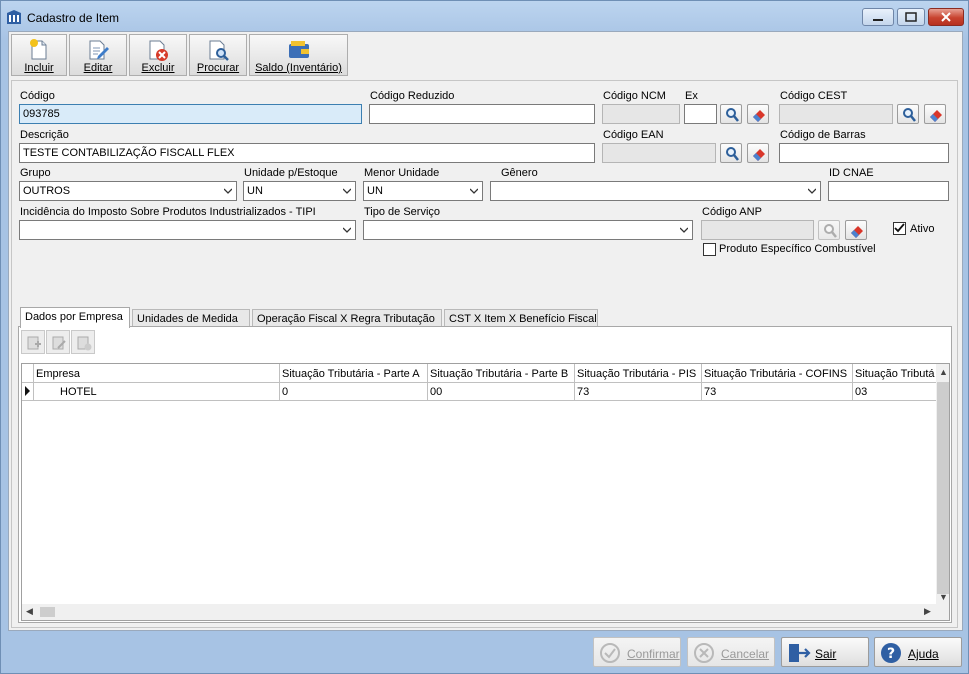 The width and height of the screenshot is (969, 674). I want to click on menor-unidade-value: UN, so click(375, 191).